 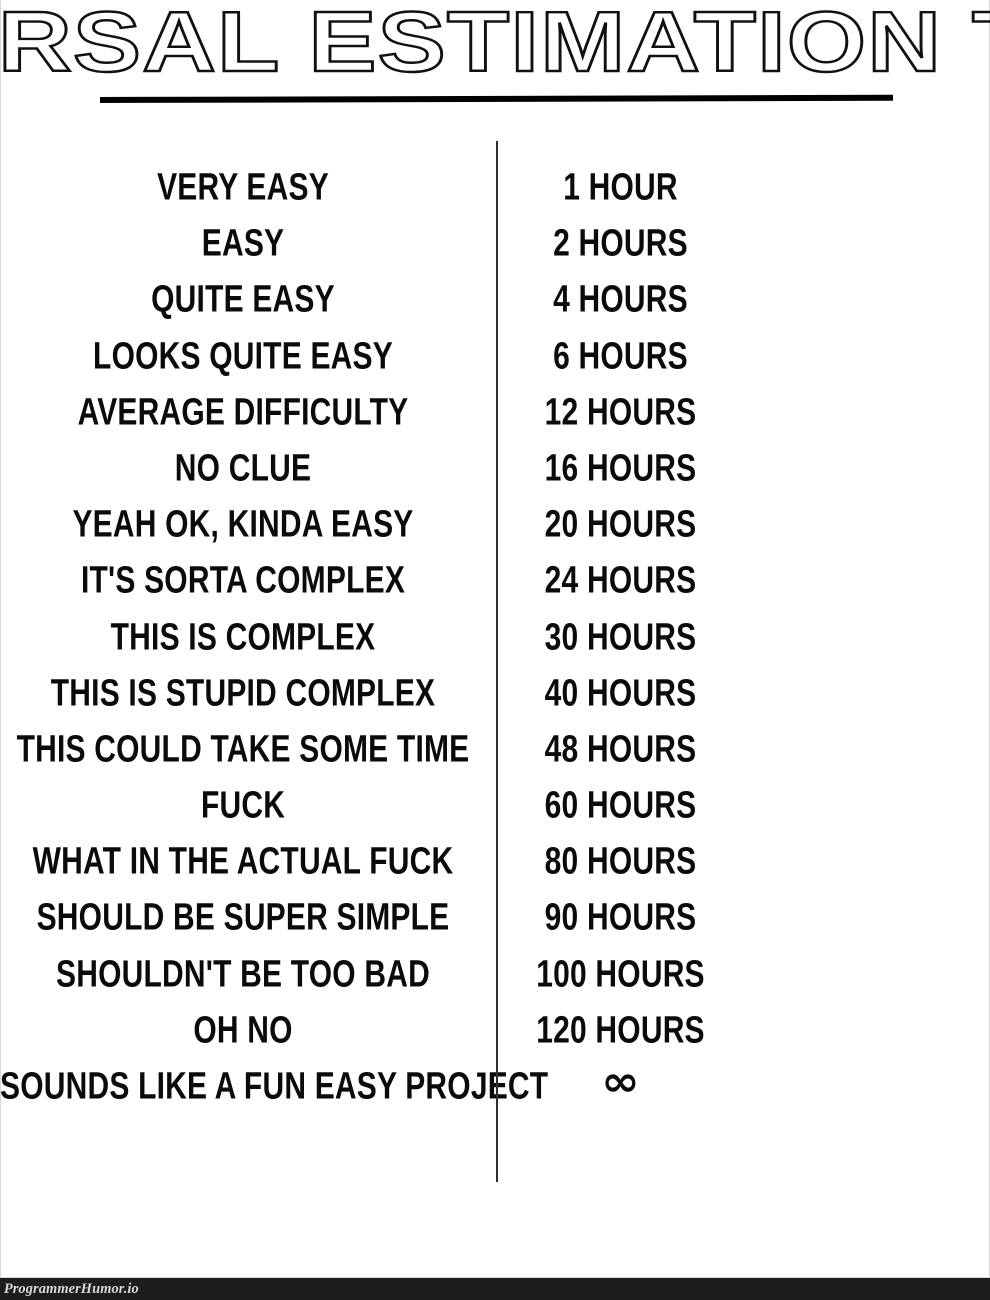 I want to click on table-row-difficulty: QUITE EASY, so click(x=248, y=300).